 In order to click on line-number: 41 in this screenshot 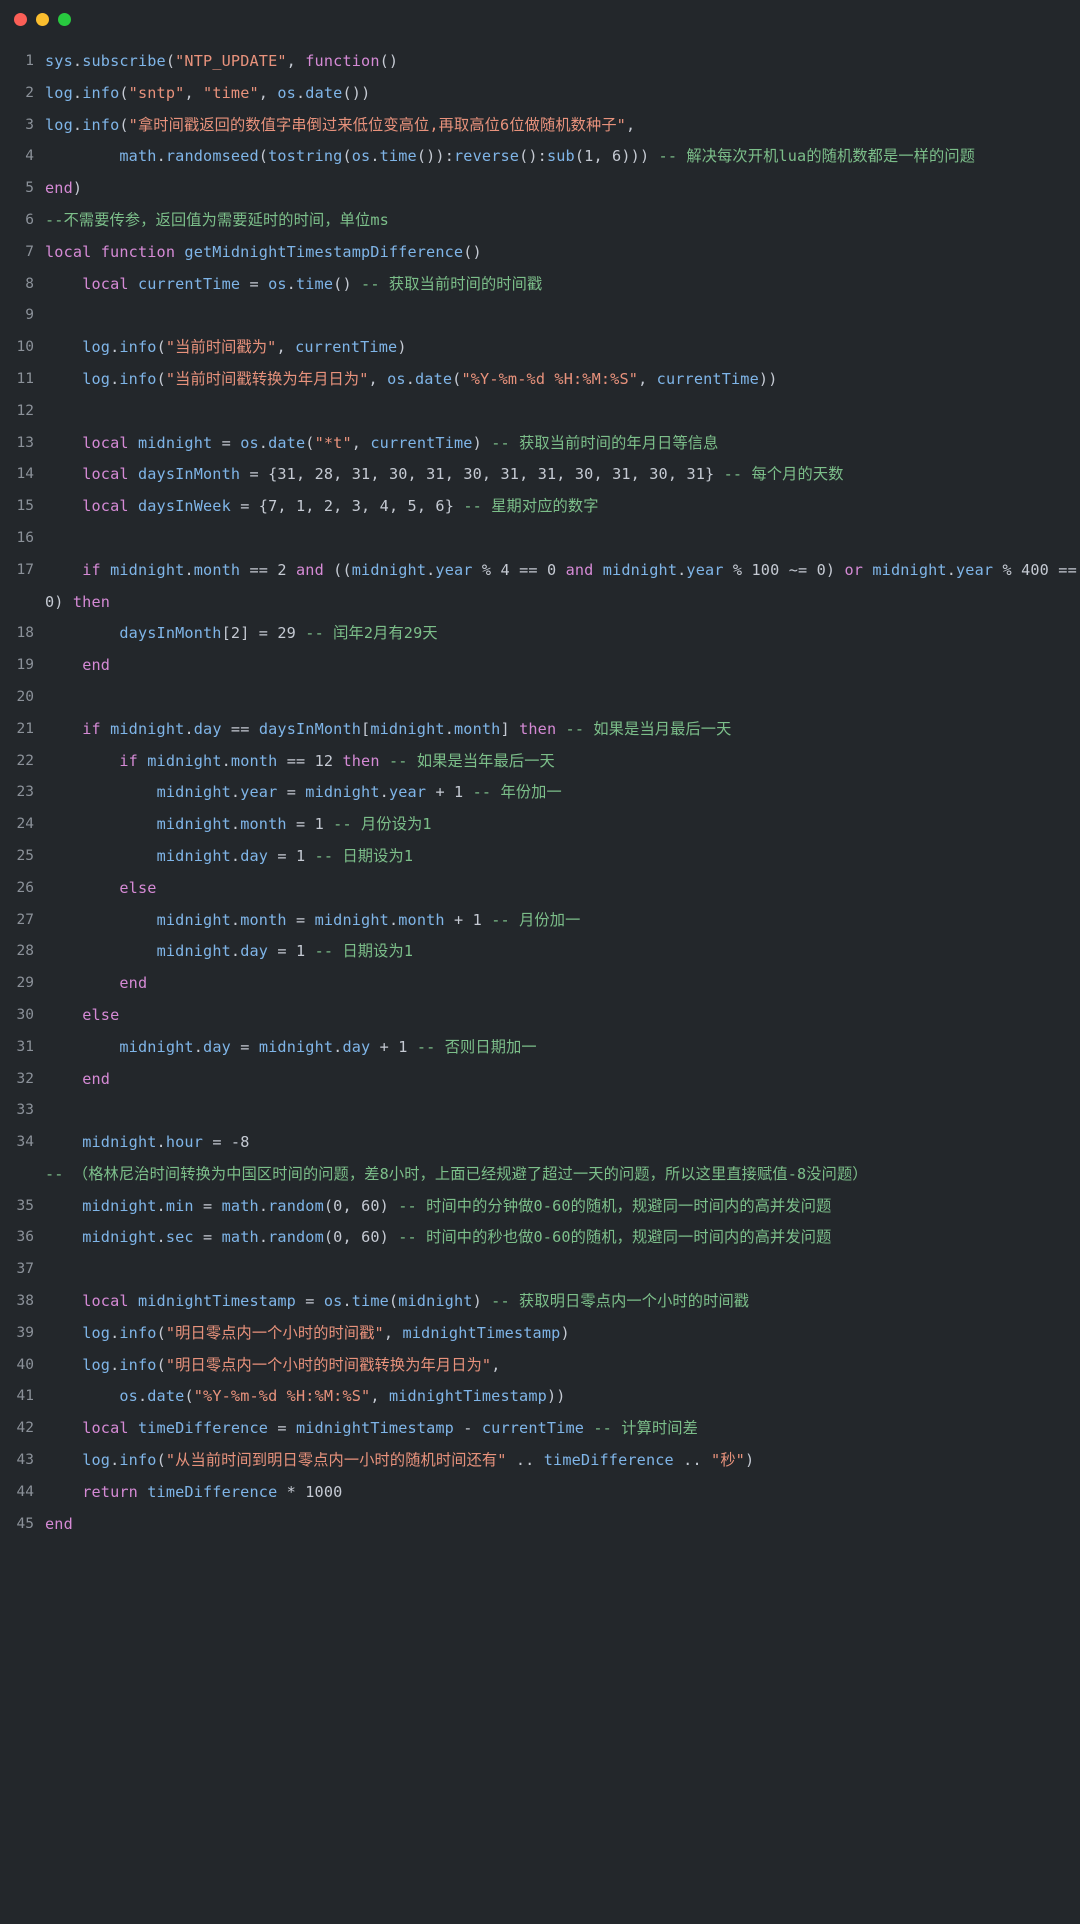, I will do `click(25, 1396)`.